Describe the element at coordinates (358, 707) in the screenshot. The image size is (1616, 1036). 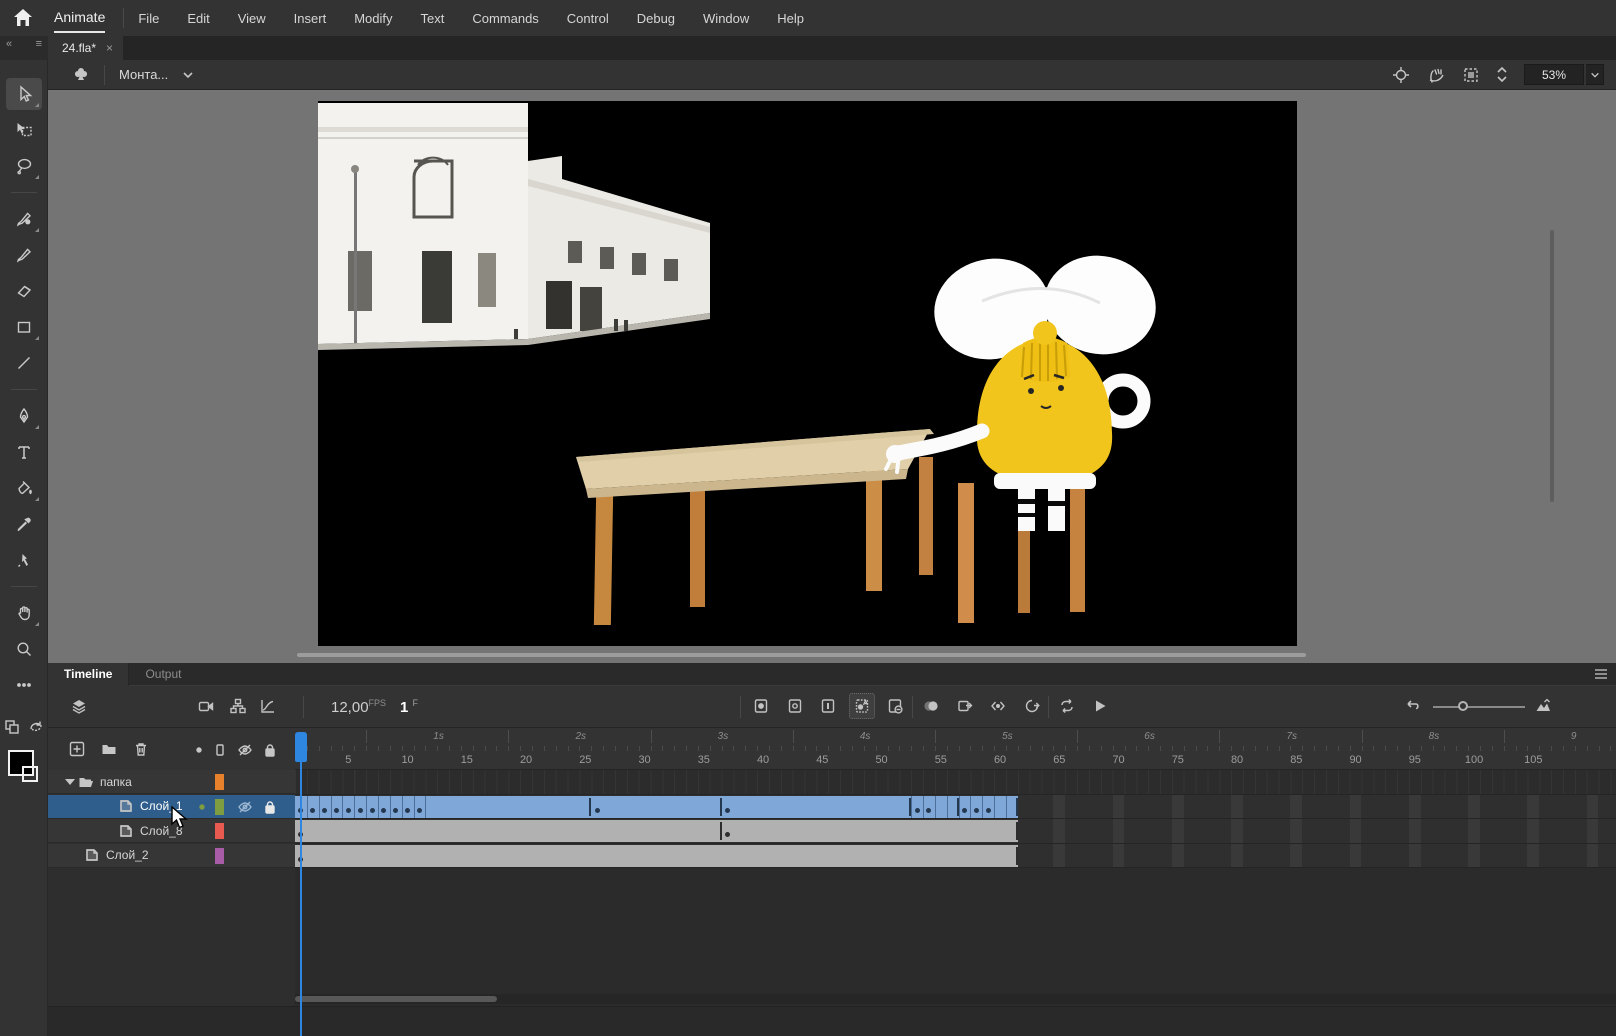
I see `frame-rate: 12,00FPS` at that location.